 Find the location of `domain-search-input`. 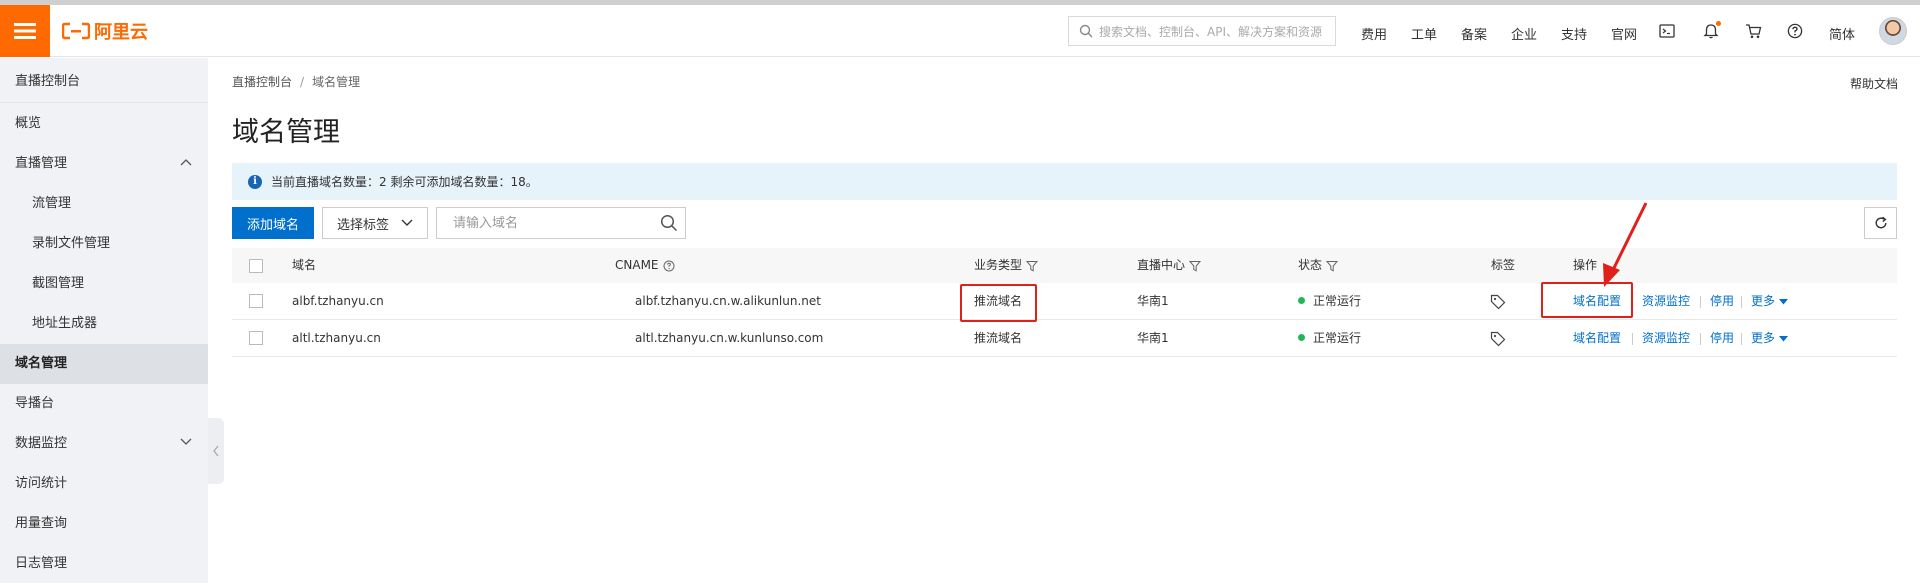

domain-search-input is located at coordinates (561, 223).